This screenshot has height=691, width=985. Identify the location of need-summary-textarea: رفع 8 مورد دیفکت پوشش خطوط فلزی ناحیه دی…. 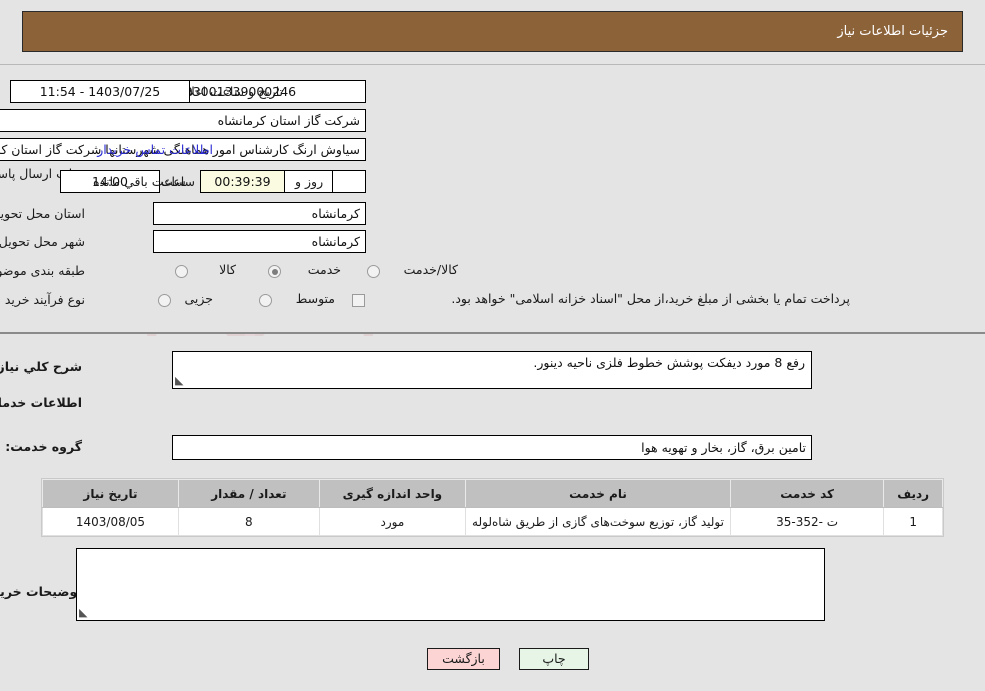
(492, 370).